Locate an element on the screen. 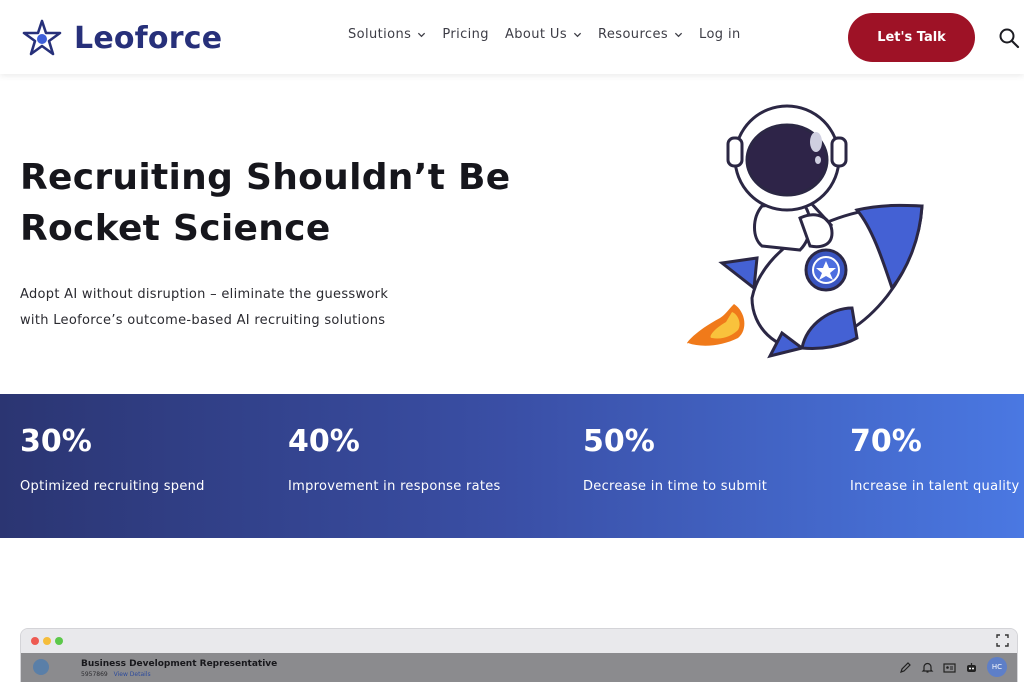  nav-item-label: About Us is located at coordinates (536, 34).